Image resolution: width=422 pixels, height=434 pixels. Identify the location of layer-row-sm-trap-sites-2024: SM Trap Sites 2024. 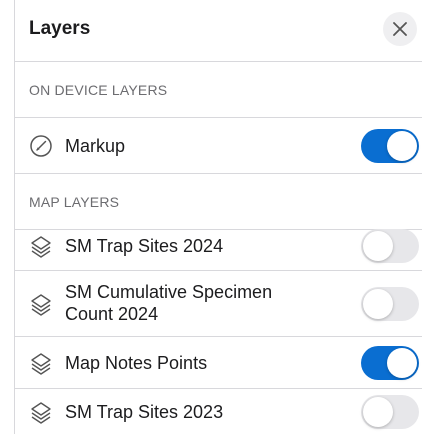
(218, 246).